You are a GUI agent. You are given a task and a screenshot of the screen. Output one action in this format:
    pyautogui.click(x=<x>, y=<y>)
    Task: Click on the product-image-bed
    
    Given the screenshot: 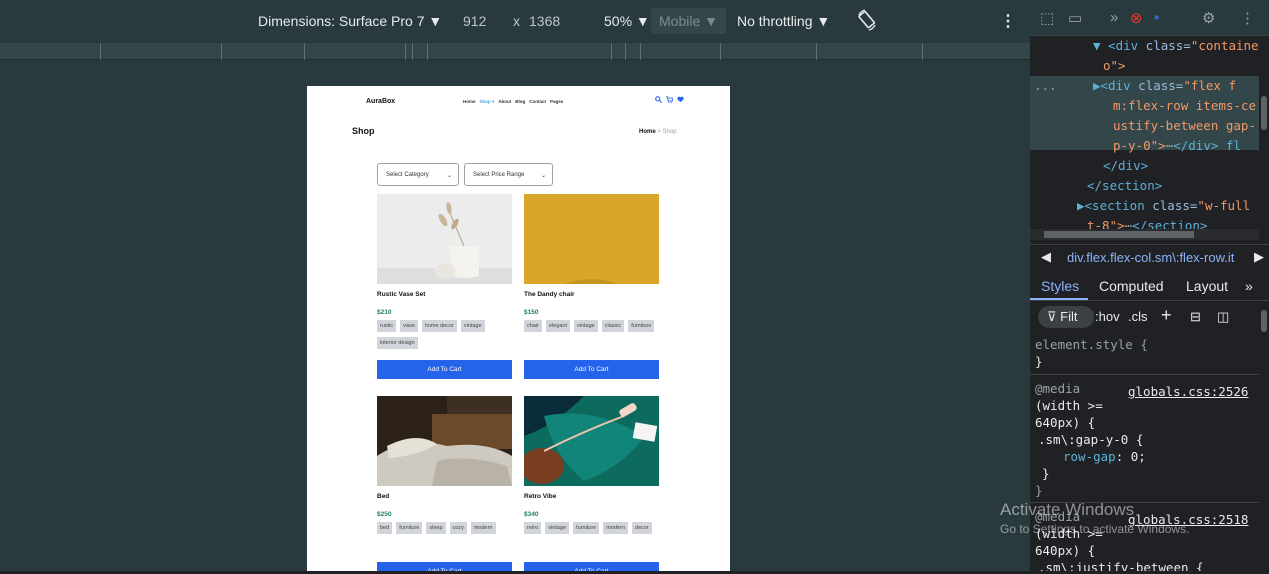 What is the action you would take?
    pyautogui.click(x=444, y=441)
    